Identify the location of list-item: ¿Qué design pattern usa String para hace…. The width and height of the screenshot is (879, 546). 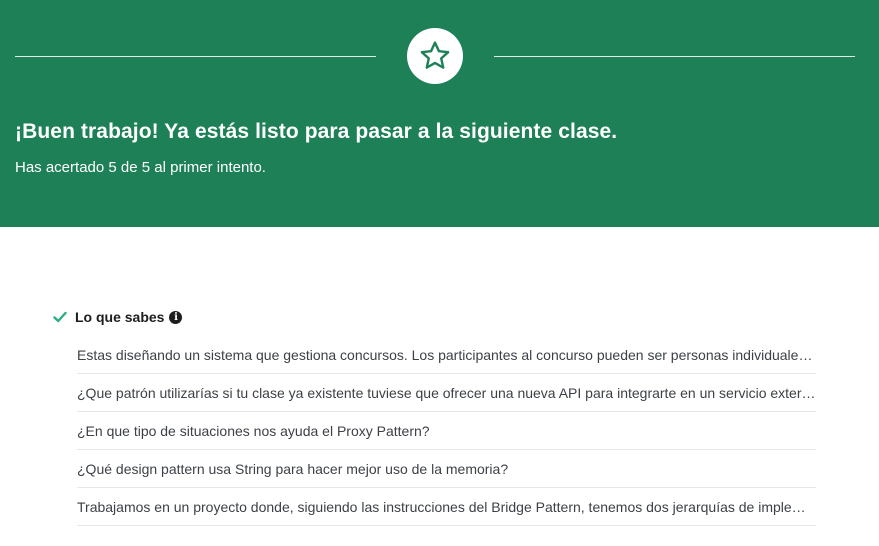
(446, 469).